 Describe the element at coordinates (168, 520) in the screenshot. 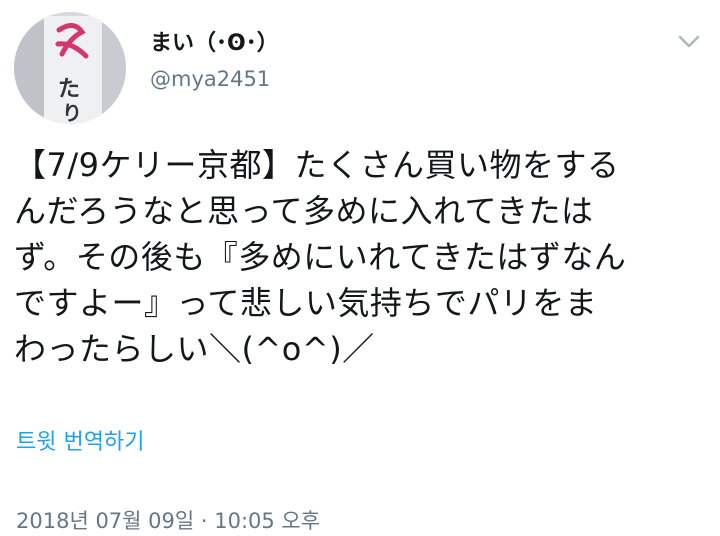

I see `tweet-timestamp: 2018년 07월 09일 · 10:05 오후` at that location.